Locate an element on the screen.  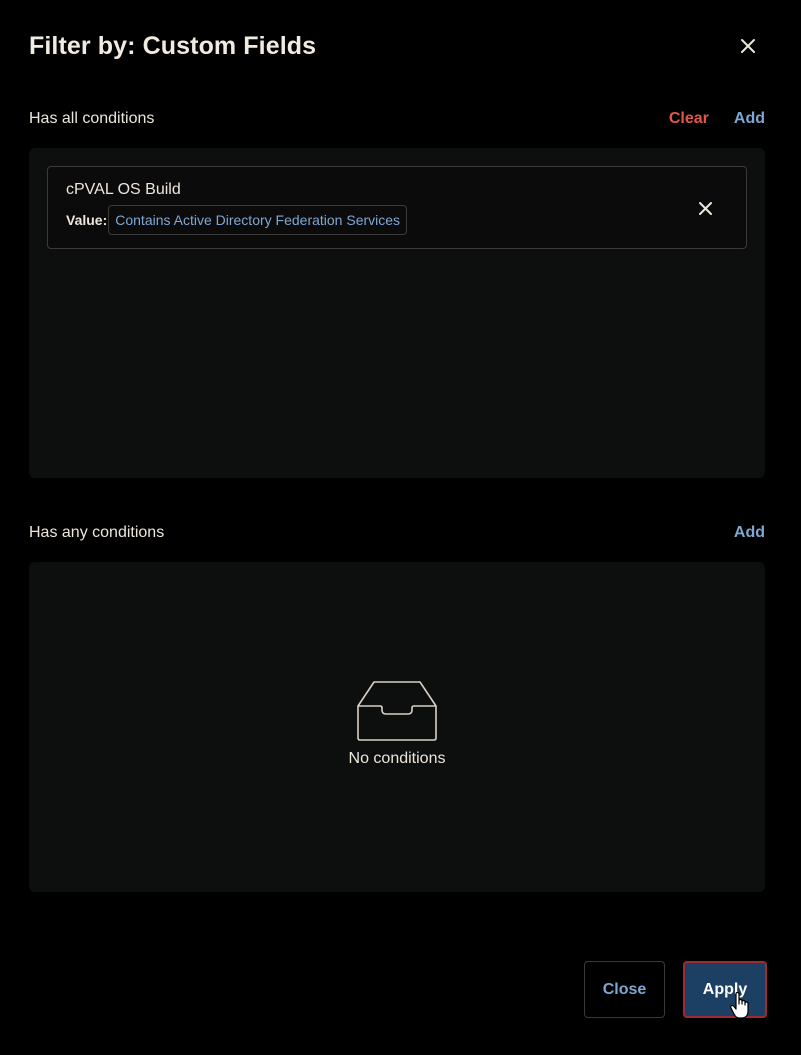
hand-cursor-icon is located at coordinates (739, 1005).